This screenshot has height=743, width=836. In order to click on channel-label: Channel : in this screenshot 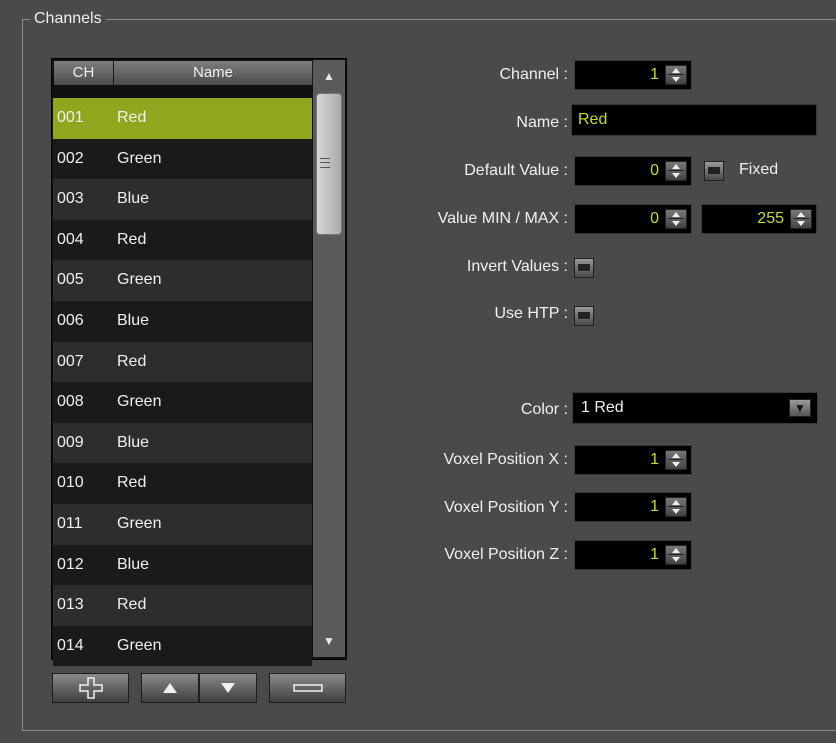, I will do `click(534, 74)`.